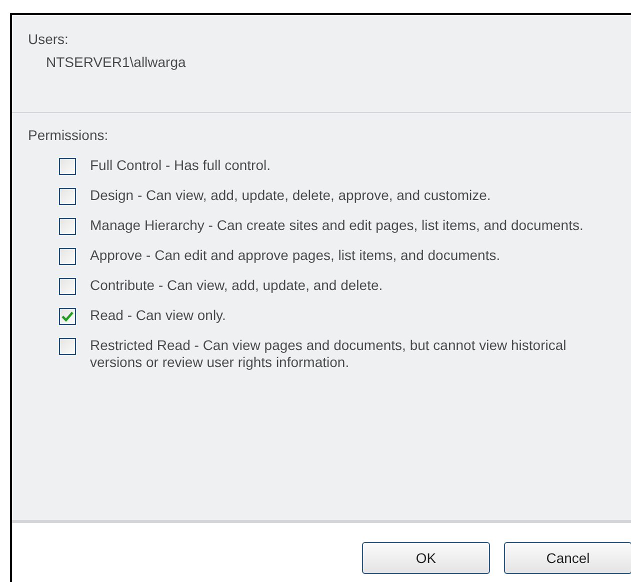 This screenshot has height=582, width=631. Describe the element at coordinates (237, 285) in the screenshot. I see `permission-label: Contribute - Can view, add, update, and delete.` at that location.